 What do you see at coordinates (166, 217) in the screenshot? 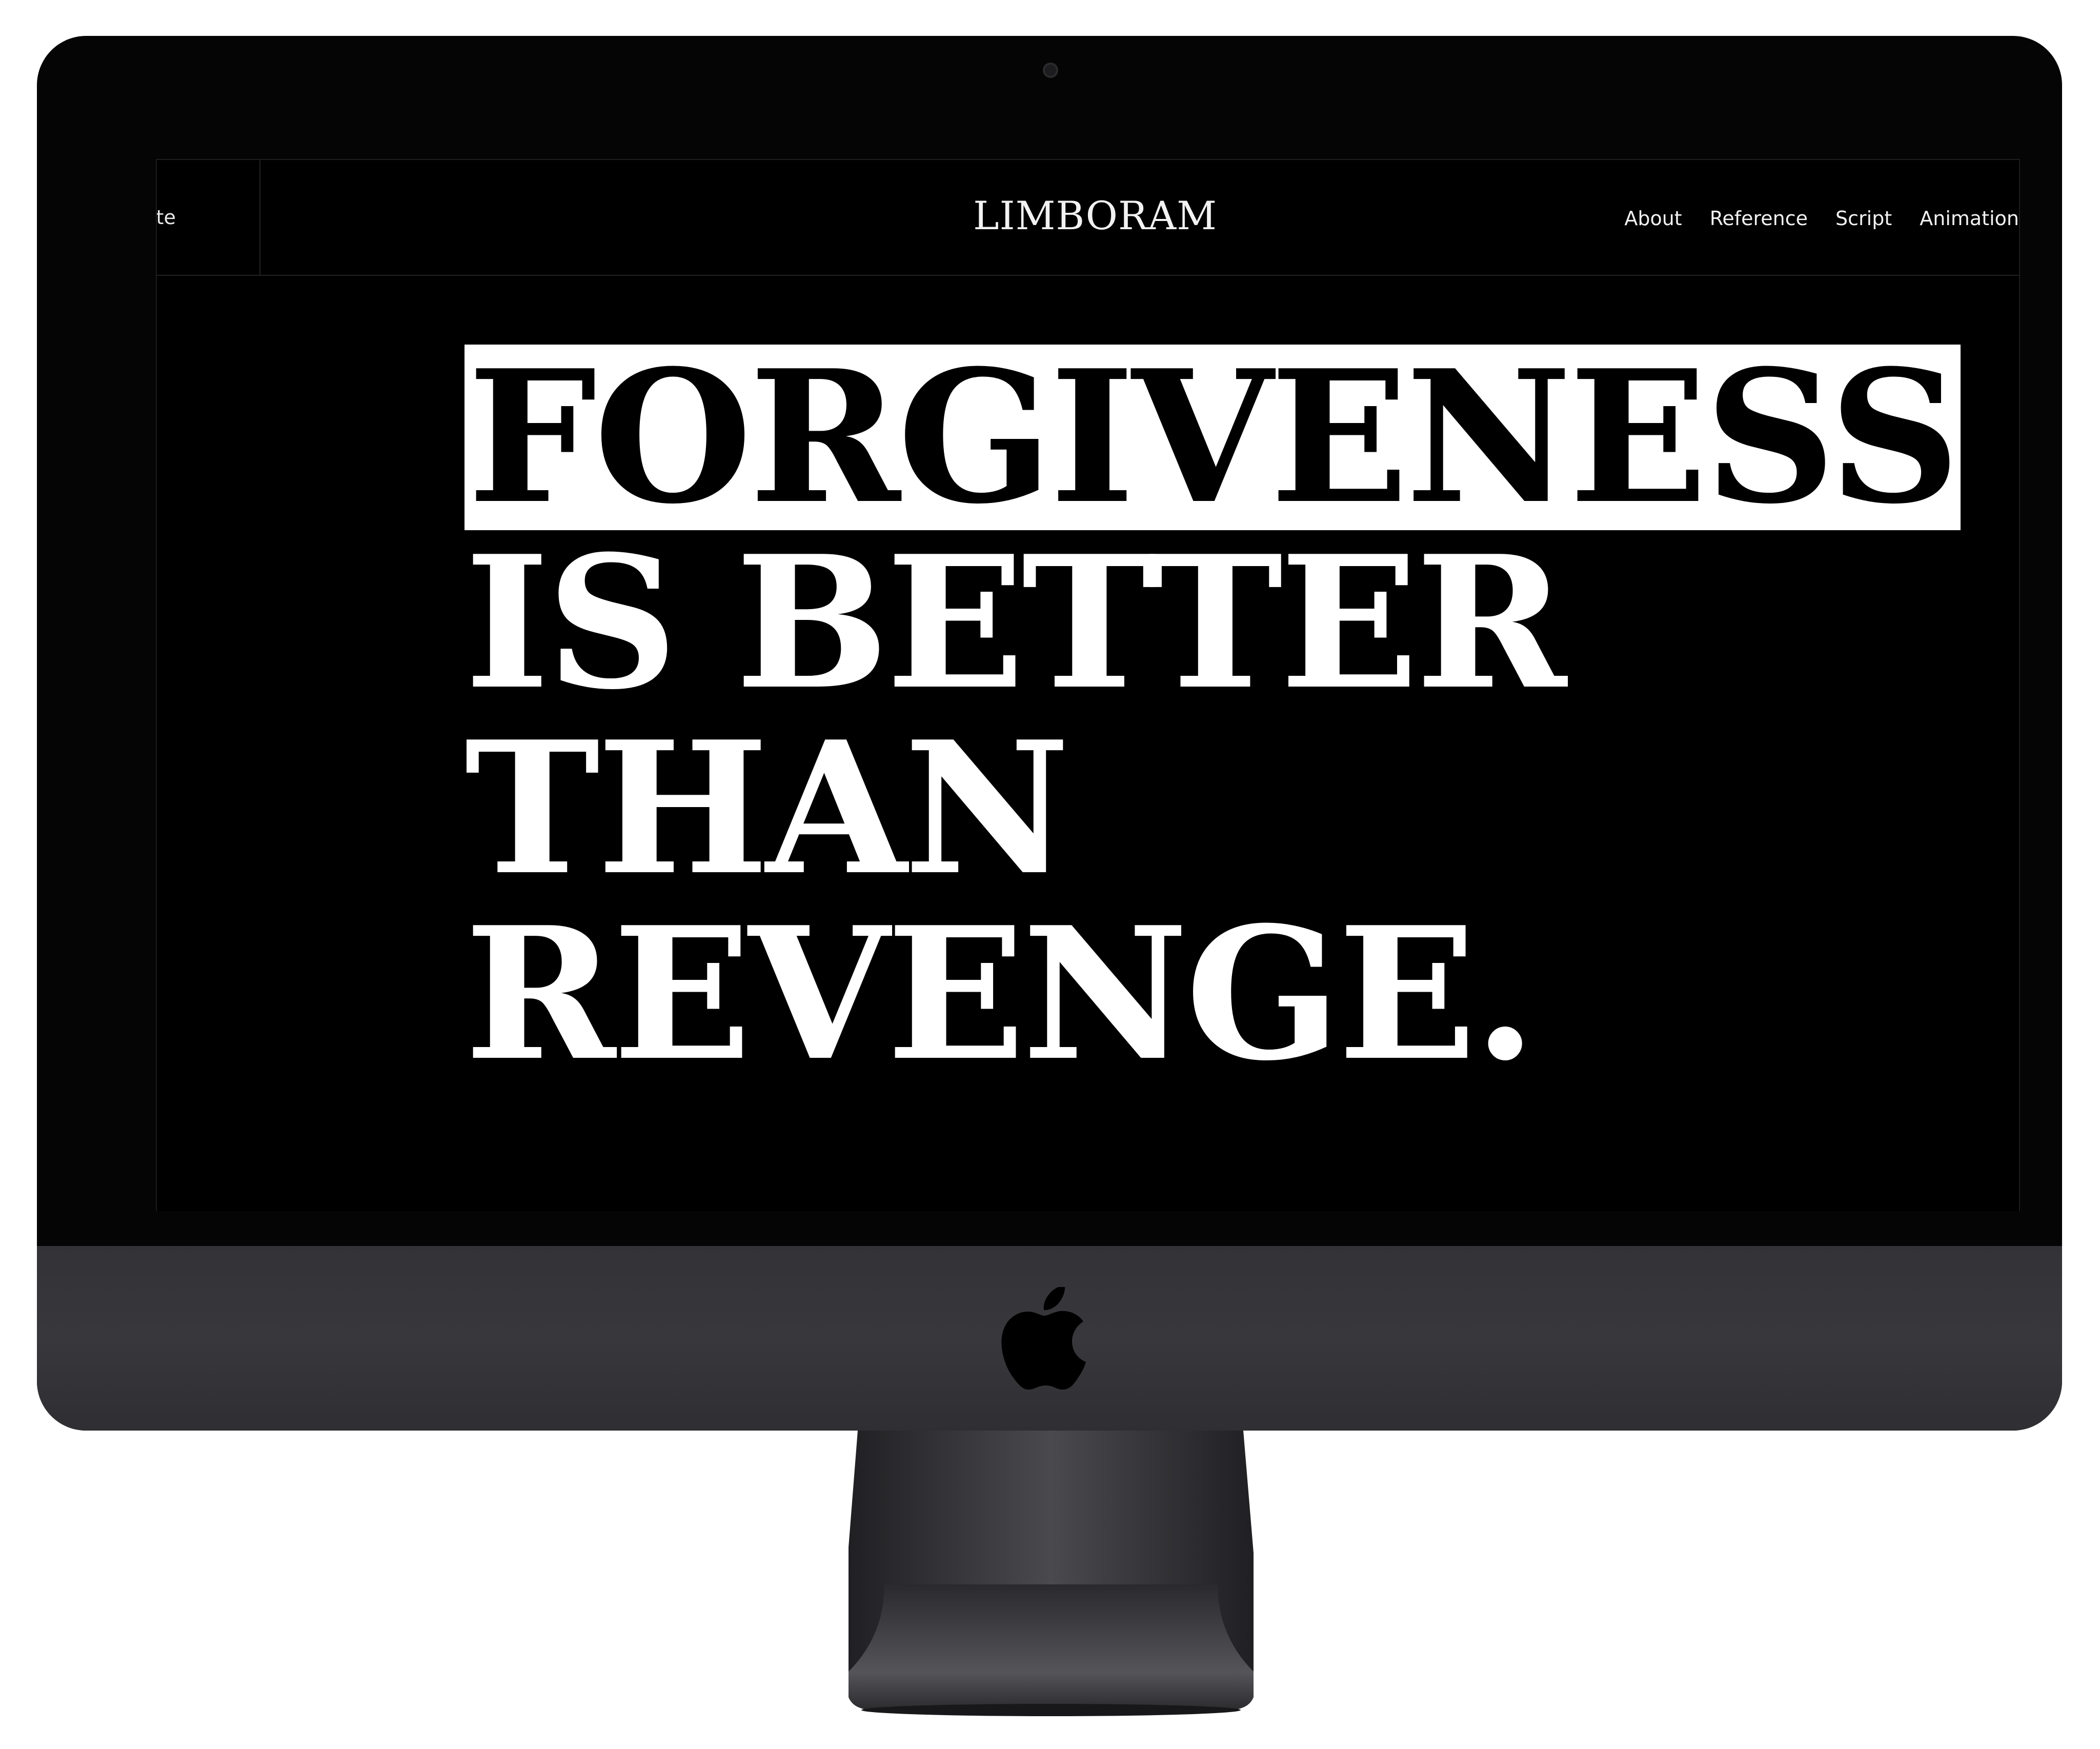
I see `side-label: ite` at bounding box center [166, 217].